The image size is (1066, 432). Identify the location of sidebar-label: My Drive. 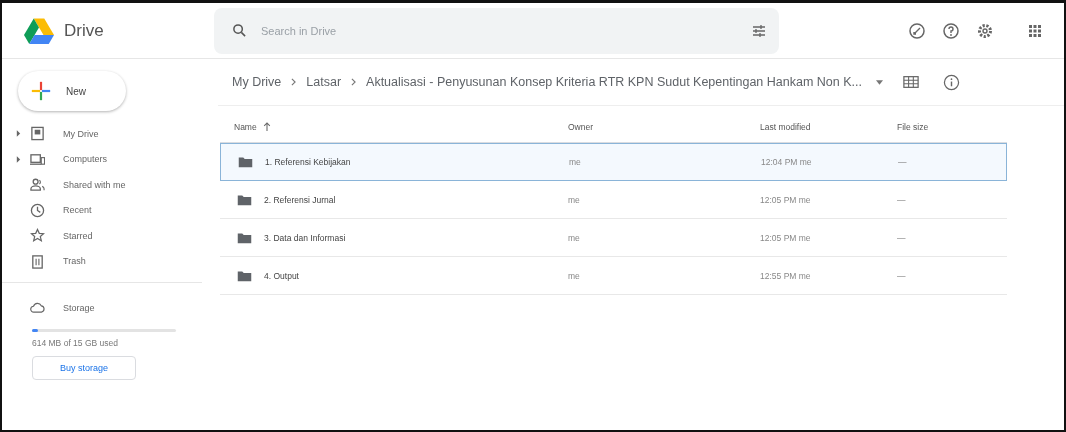
(81, 133).